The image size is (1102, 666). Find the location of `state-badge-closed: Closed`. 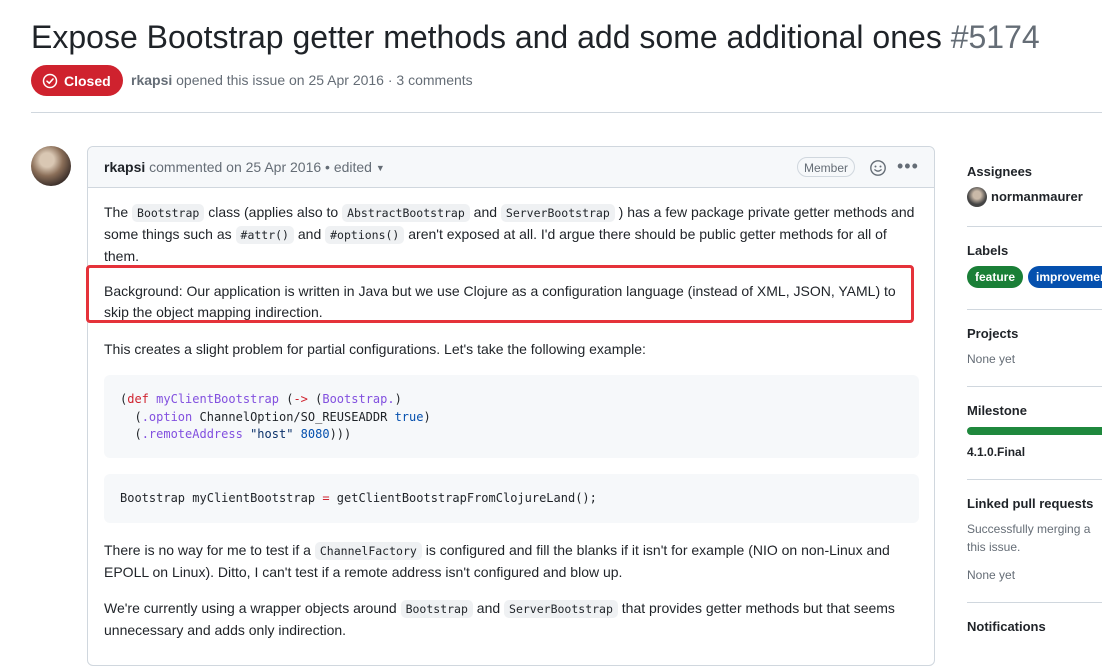

state-badge-closed: Closed is located at coordinates (77, 80).